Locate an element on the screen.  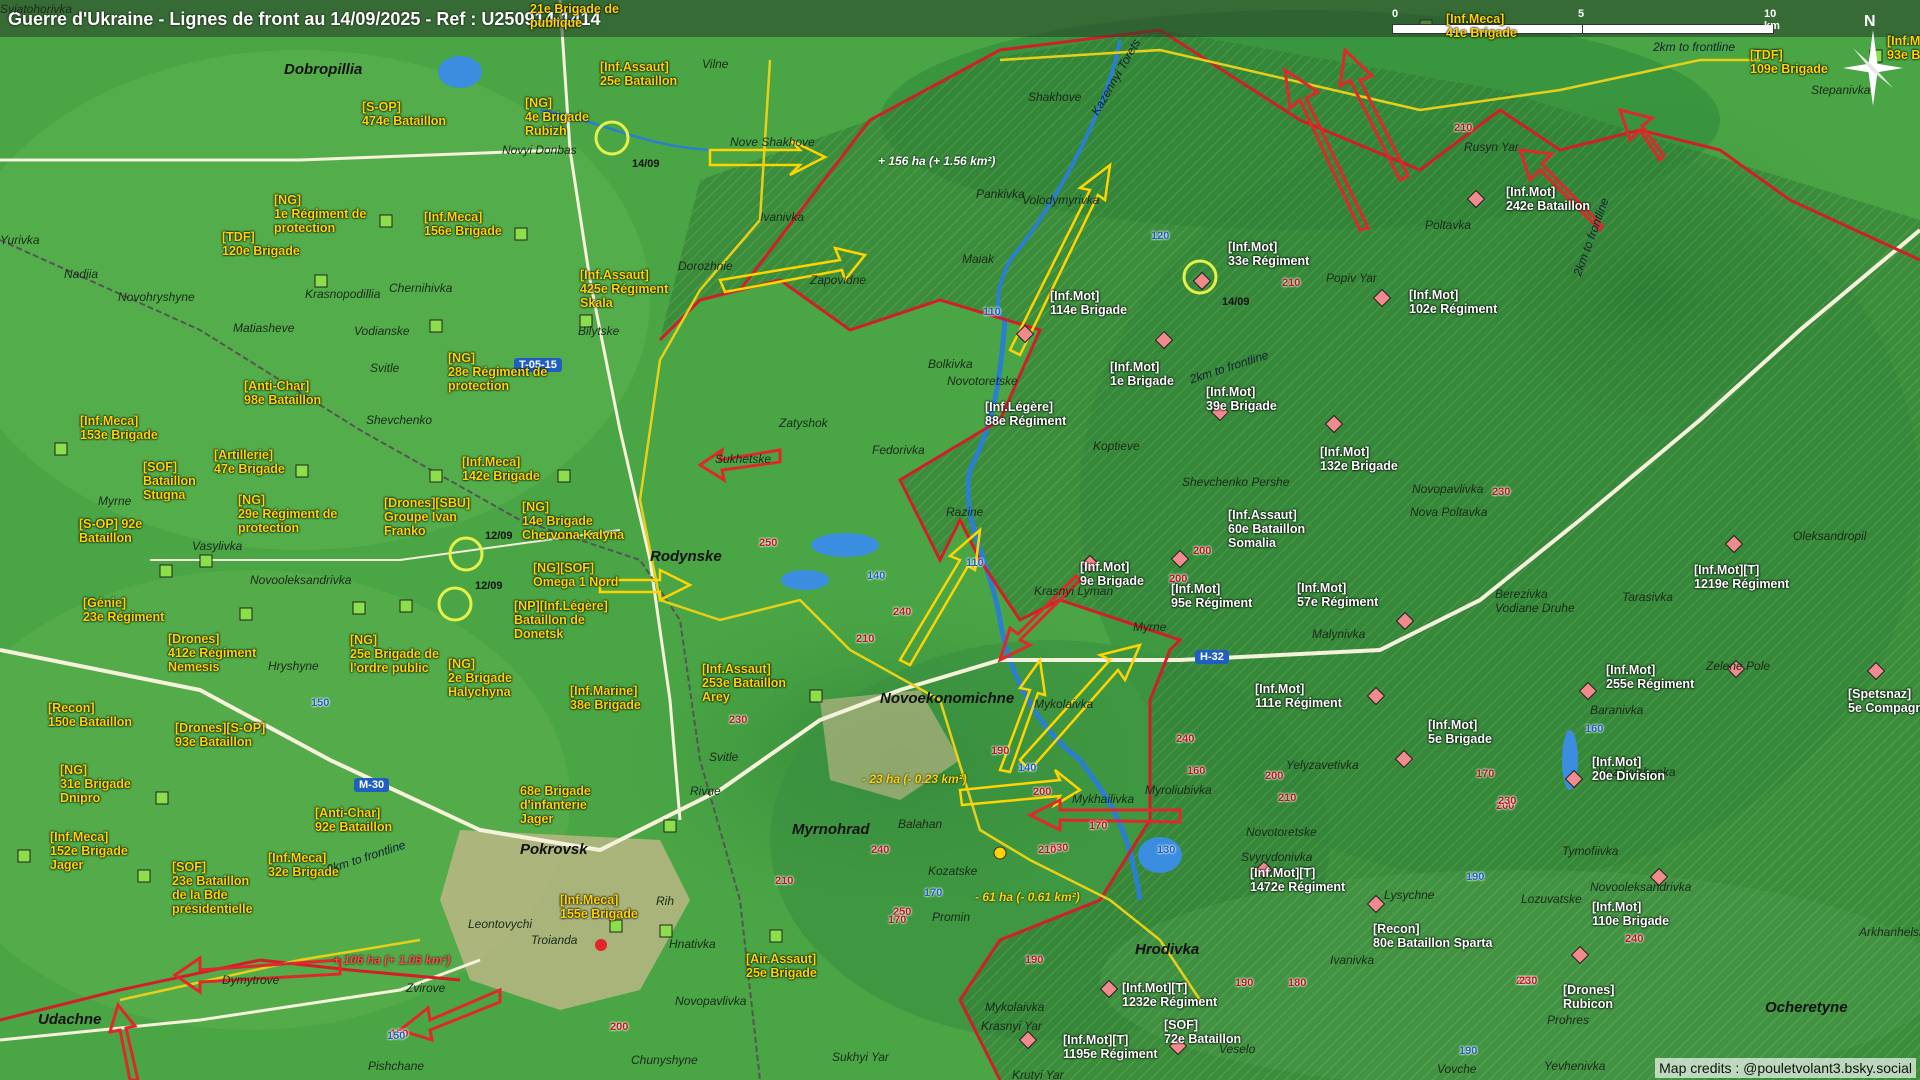
ru-unit-label: [SOF] 72e Bataillon is located at coordinates (1203, 1032).